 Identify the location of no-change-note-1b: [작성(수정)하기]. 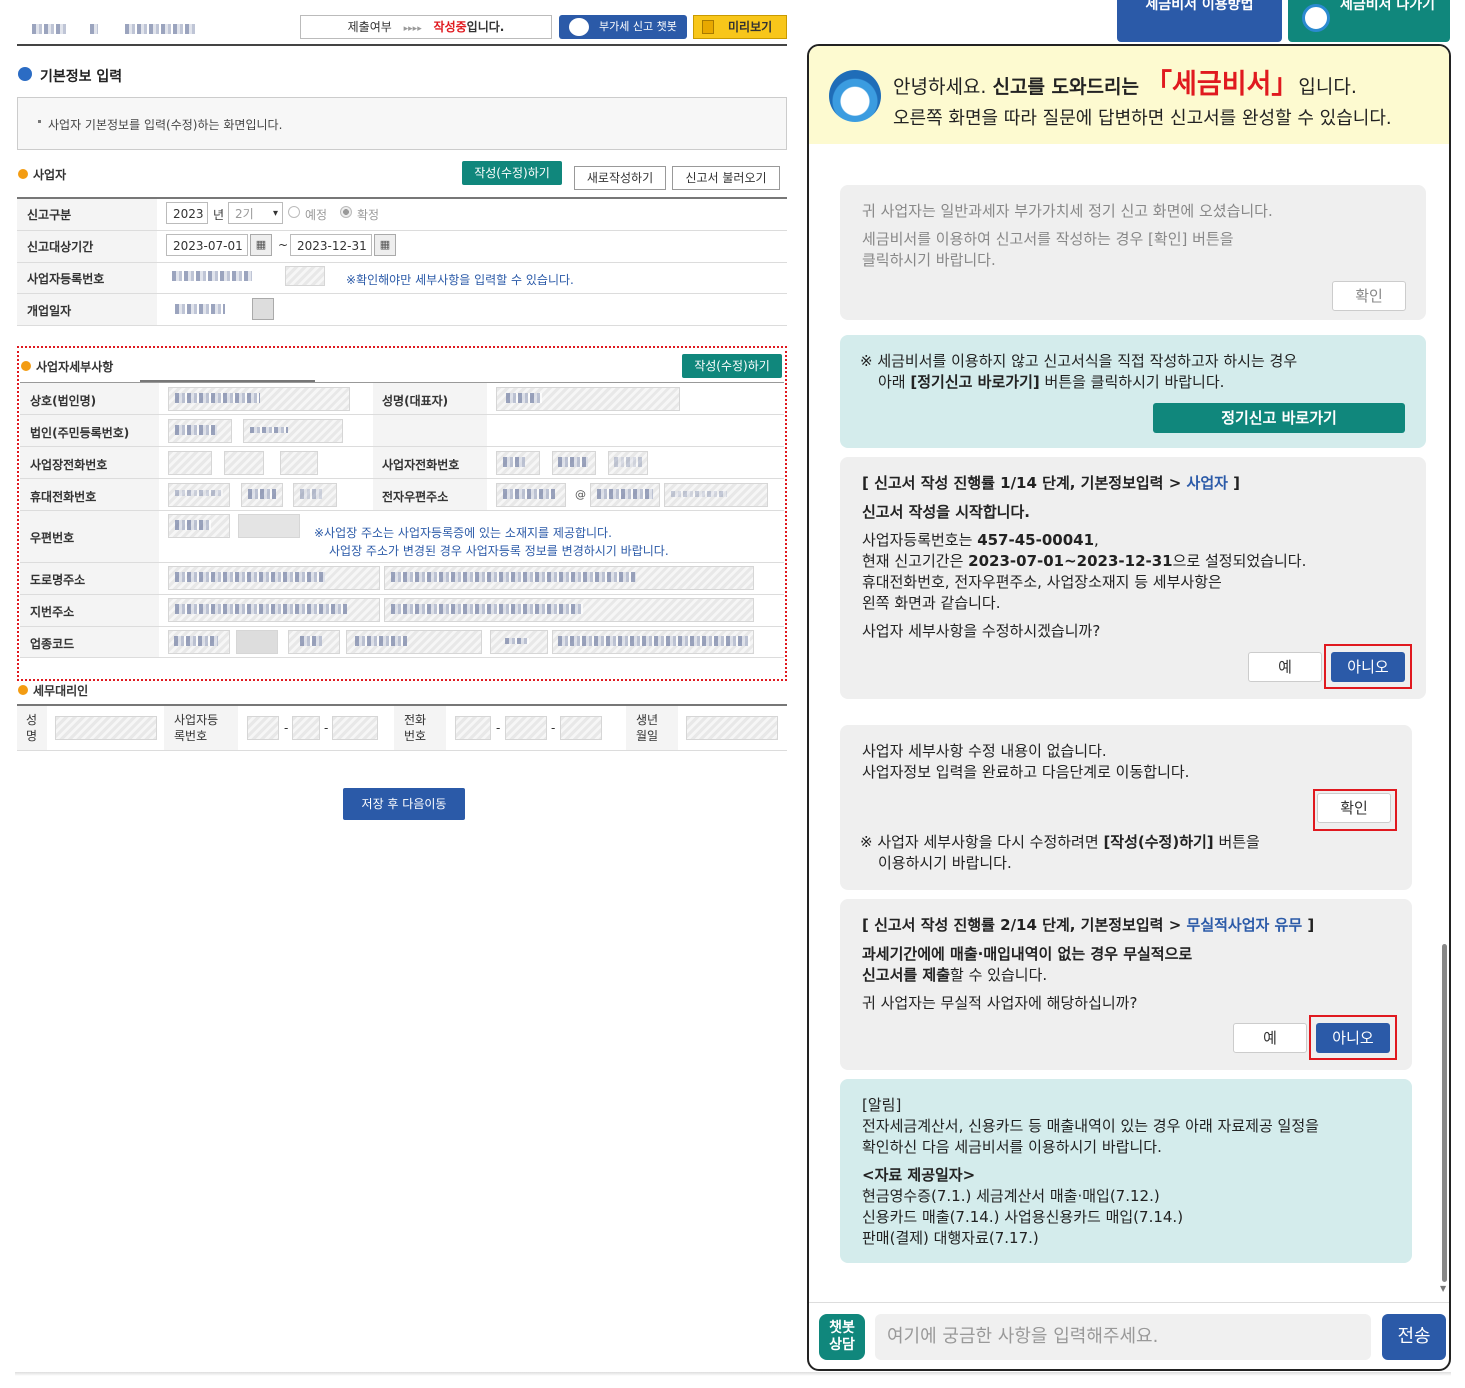
(1158, 842).